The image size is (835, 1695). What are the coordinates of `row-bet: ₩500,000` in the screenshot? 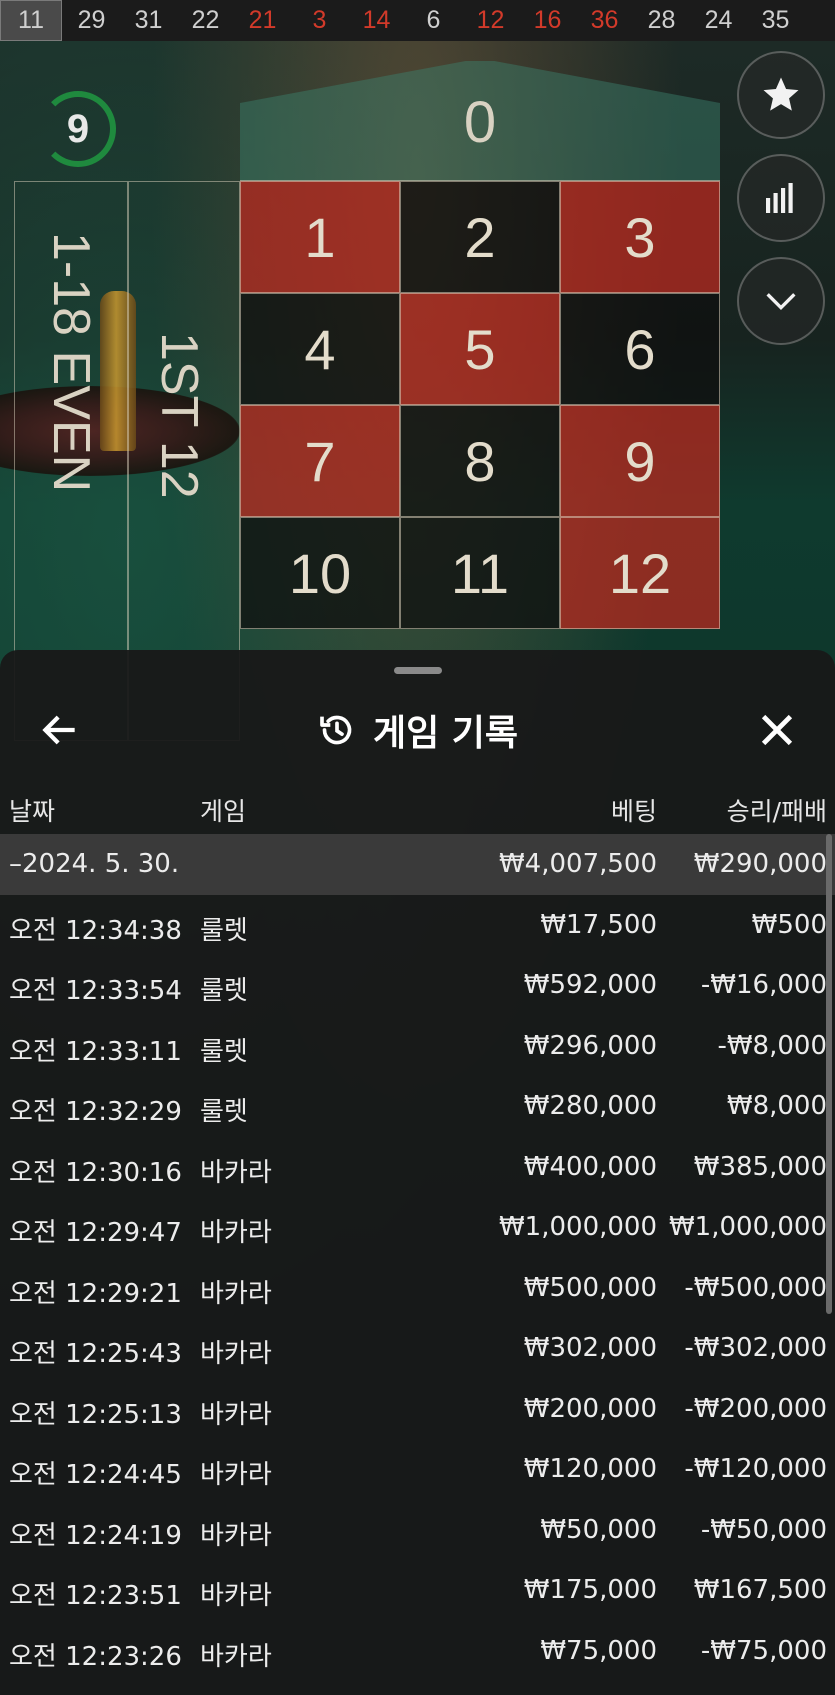 It's located at (590, 1287).